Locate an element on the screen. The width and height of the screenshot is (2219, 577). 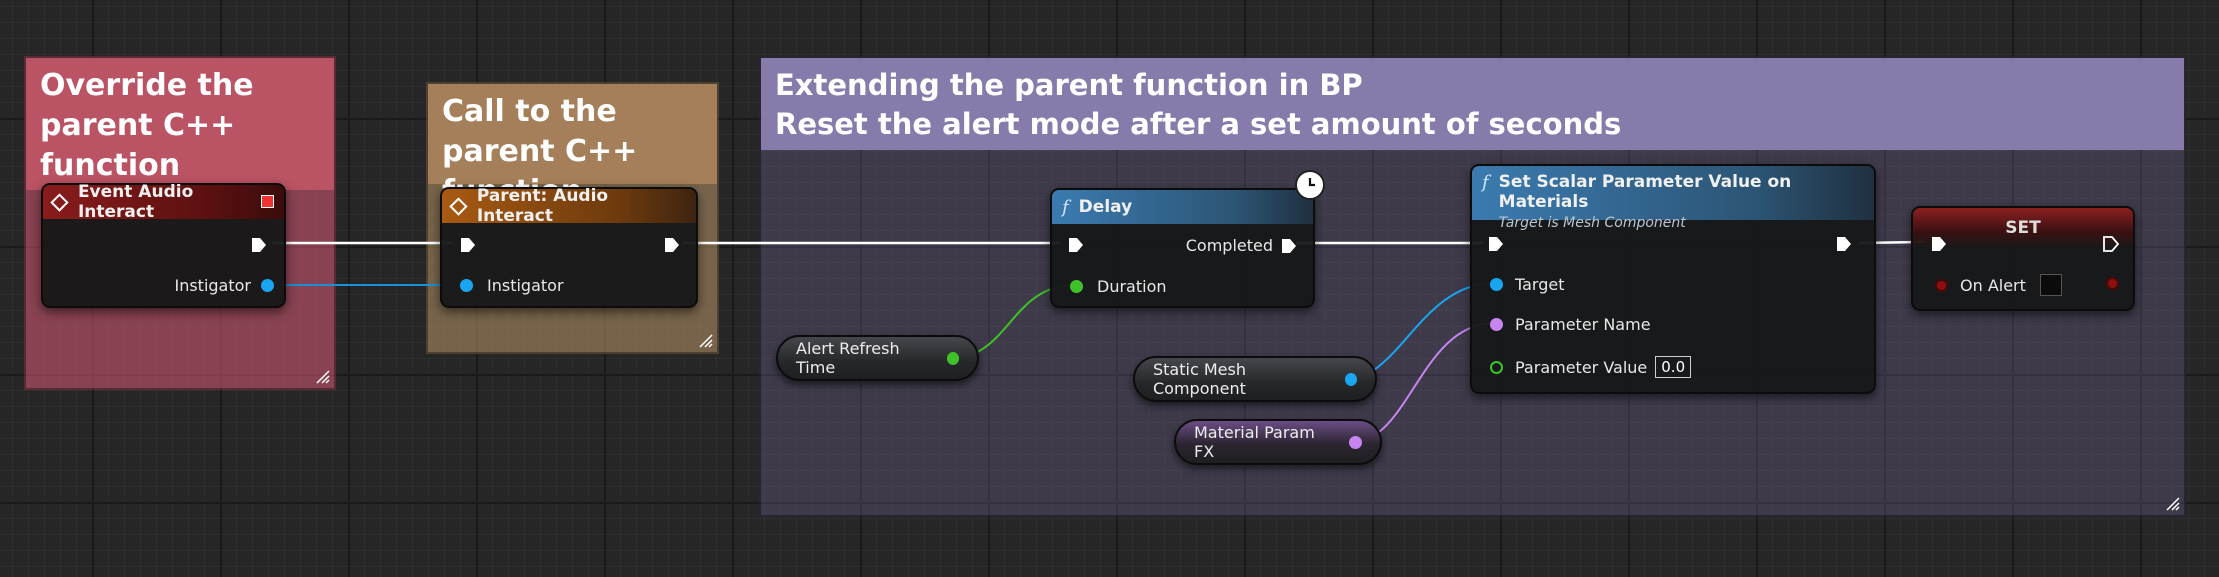
node-header: Parent: Audio Interact is located at coordinates (569, 206).